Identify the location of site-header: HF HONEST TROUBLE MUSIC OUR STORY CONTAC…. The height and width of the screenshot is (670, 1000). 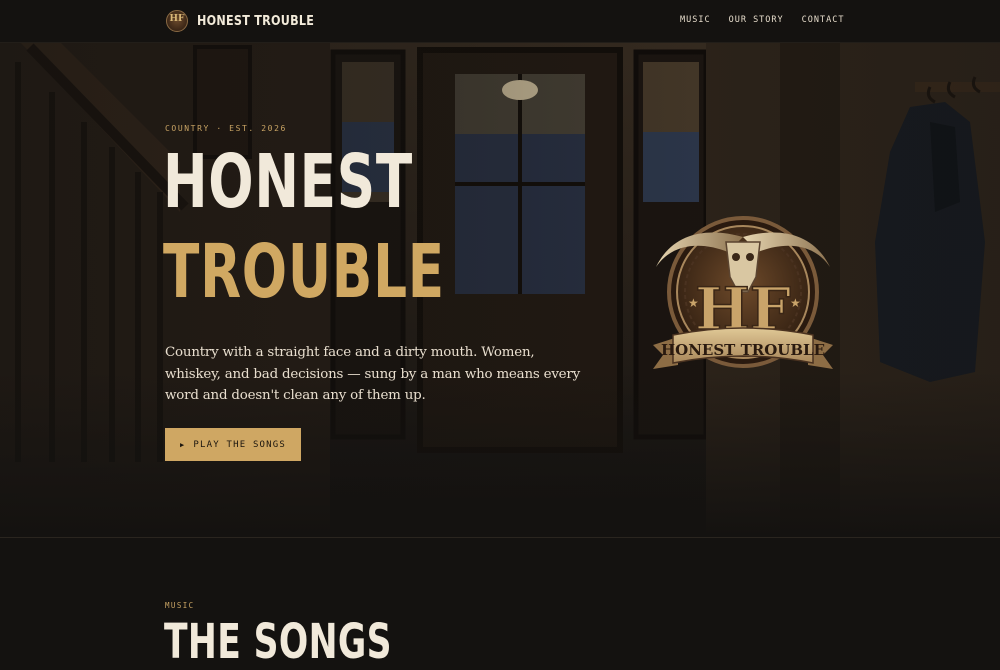
(500, 21).